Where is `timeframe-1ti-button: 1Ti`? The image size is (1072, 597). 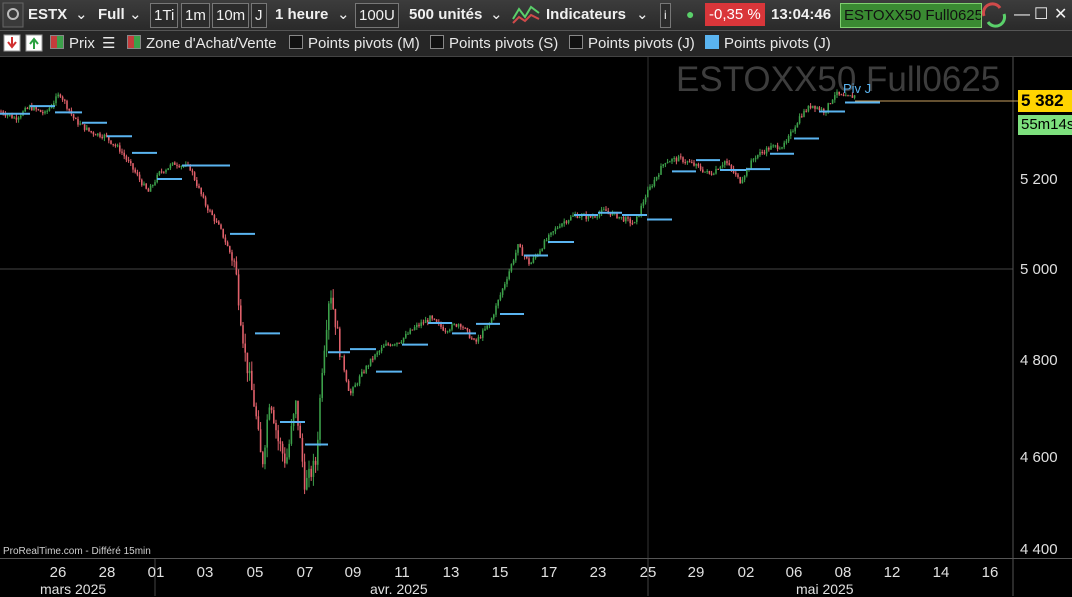 timeframe-1ti-button: 1Ti is located at coordinates (164, 15).